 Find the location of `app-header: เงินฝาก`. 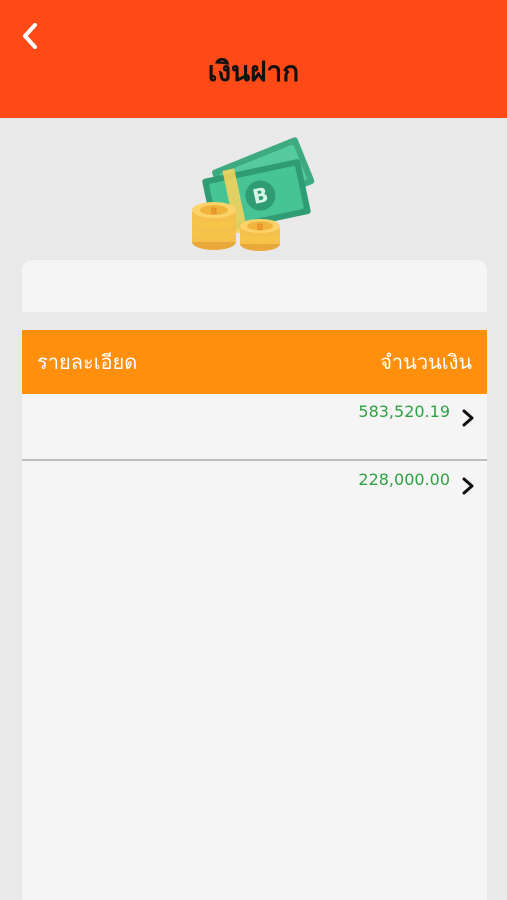

app-header: เงินฝาก is located at coordinates (253, 59).